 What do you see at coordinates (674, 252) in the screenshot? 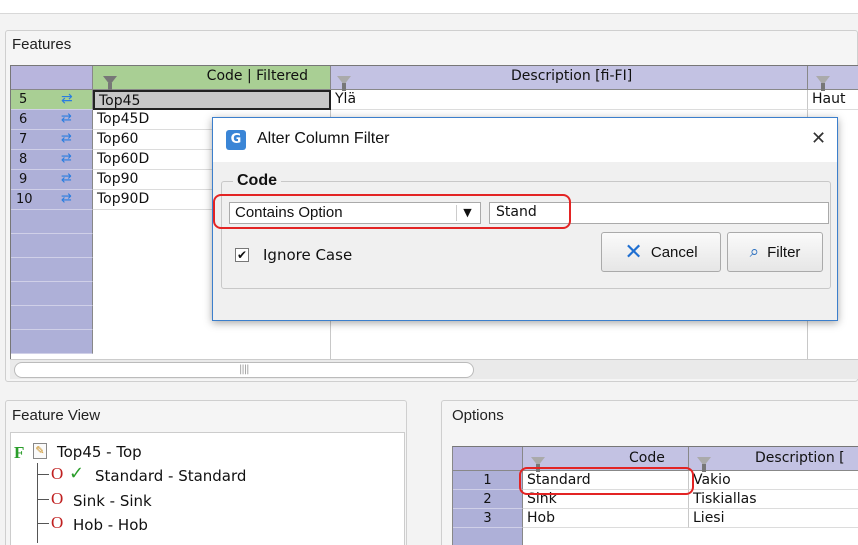
I see `cancel-label: Cancel` at bounding box center [674, 252].